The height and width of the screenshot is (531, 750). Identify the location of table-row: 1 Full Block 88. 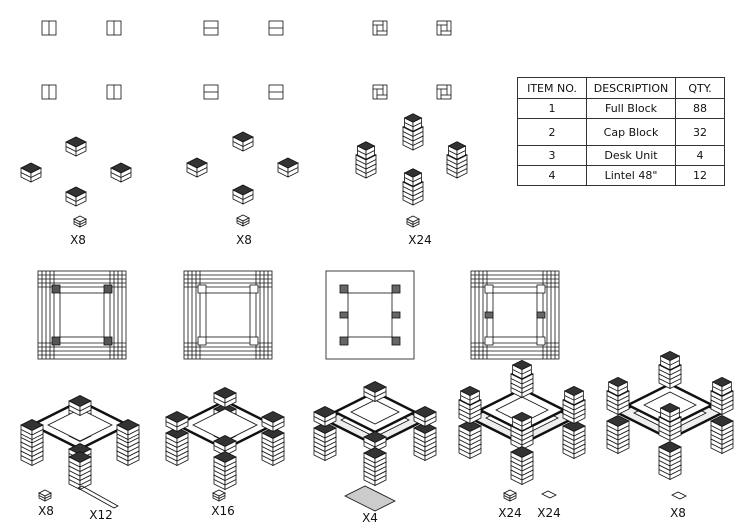
(621, 108).